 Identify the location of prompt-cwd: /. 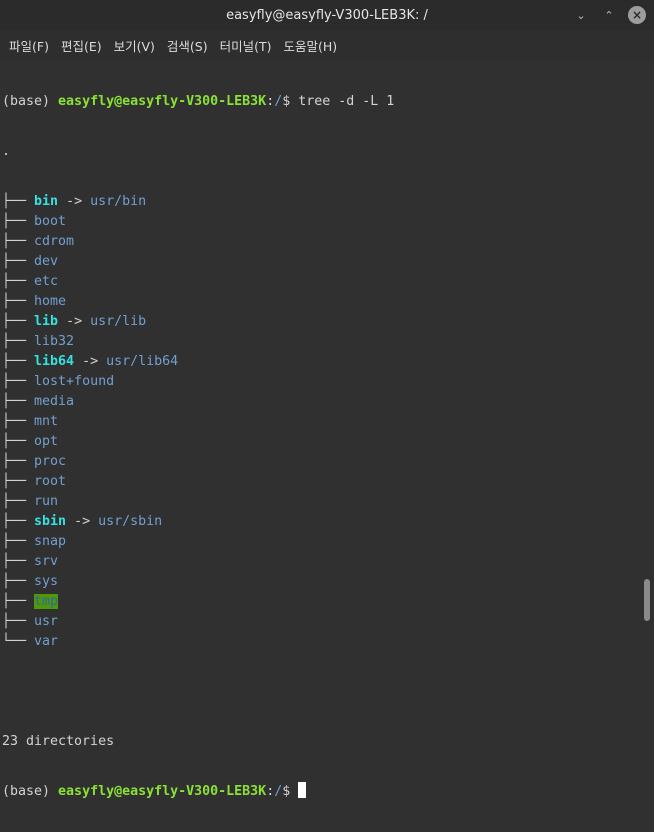
(278, 791).